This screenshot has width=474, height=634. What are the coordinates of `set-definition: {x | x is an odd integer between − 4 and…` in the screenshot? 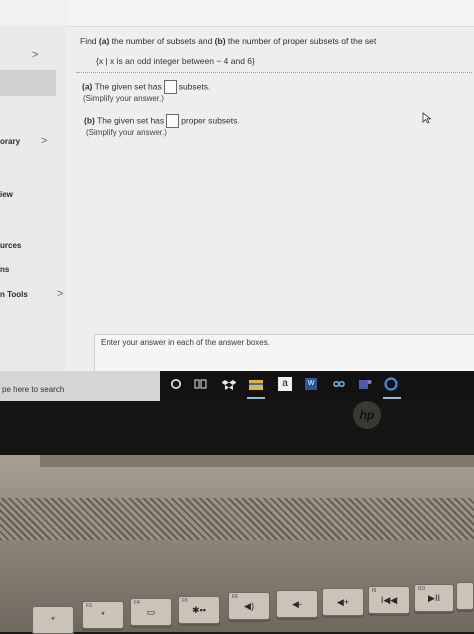 It's located at (175, 61).